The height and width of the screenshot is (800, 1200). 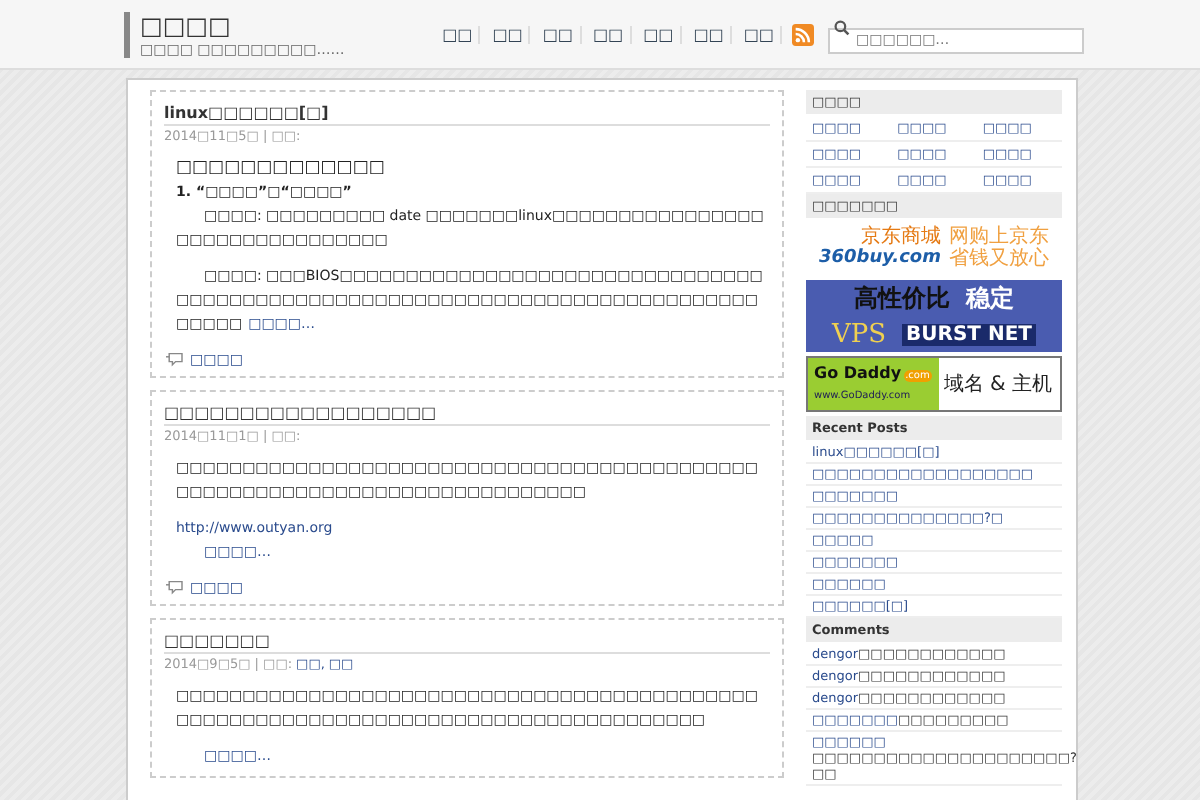 What do you see at coordinates (467, 643) in the screenshot?
I see `post-title: □□□□□□□` at bounding box center [467, 643].